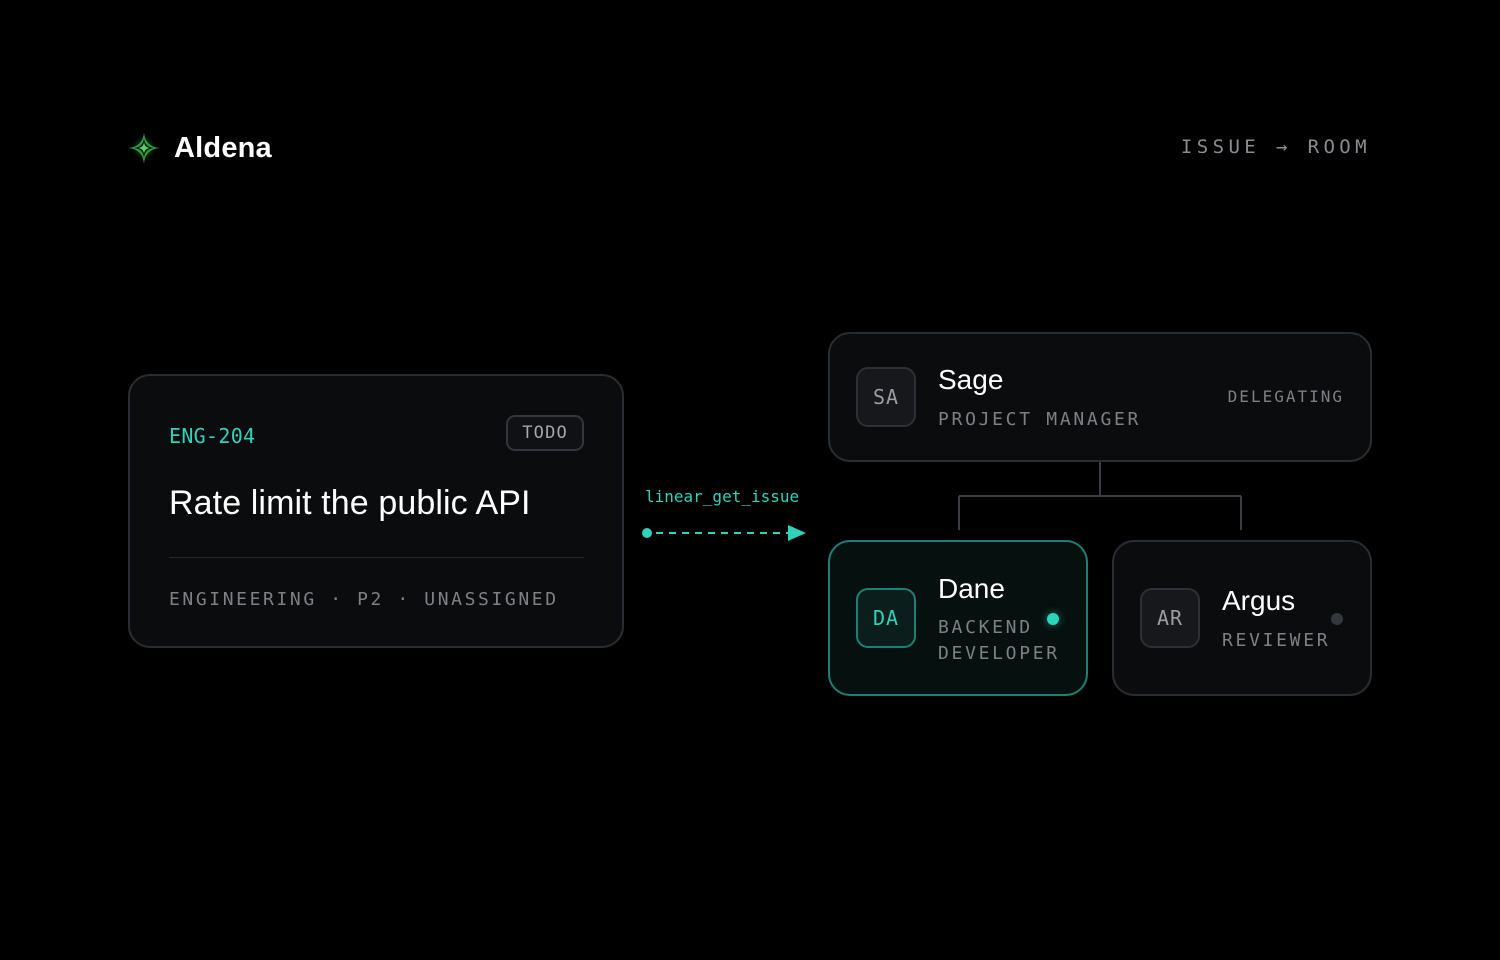 This screenshot has width=1500, height=960. What do you see at coordinates (1053, 619) in the screenshot?
I see `status-dot-active` at bounding box center [1053, 619].